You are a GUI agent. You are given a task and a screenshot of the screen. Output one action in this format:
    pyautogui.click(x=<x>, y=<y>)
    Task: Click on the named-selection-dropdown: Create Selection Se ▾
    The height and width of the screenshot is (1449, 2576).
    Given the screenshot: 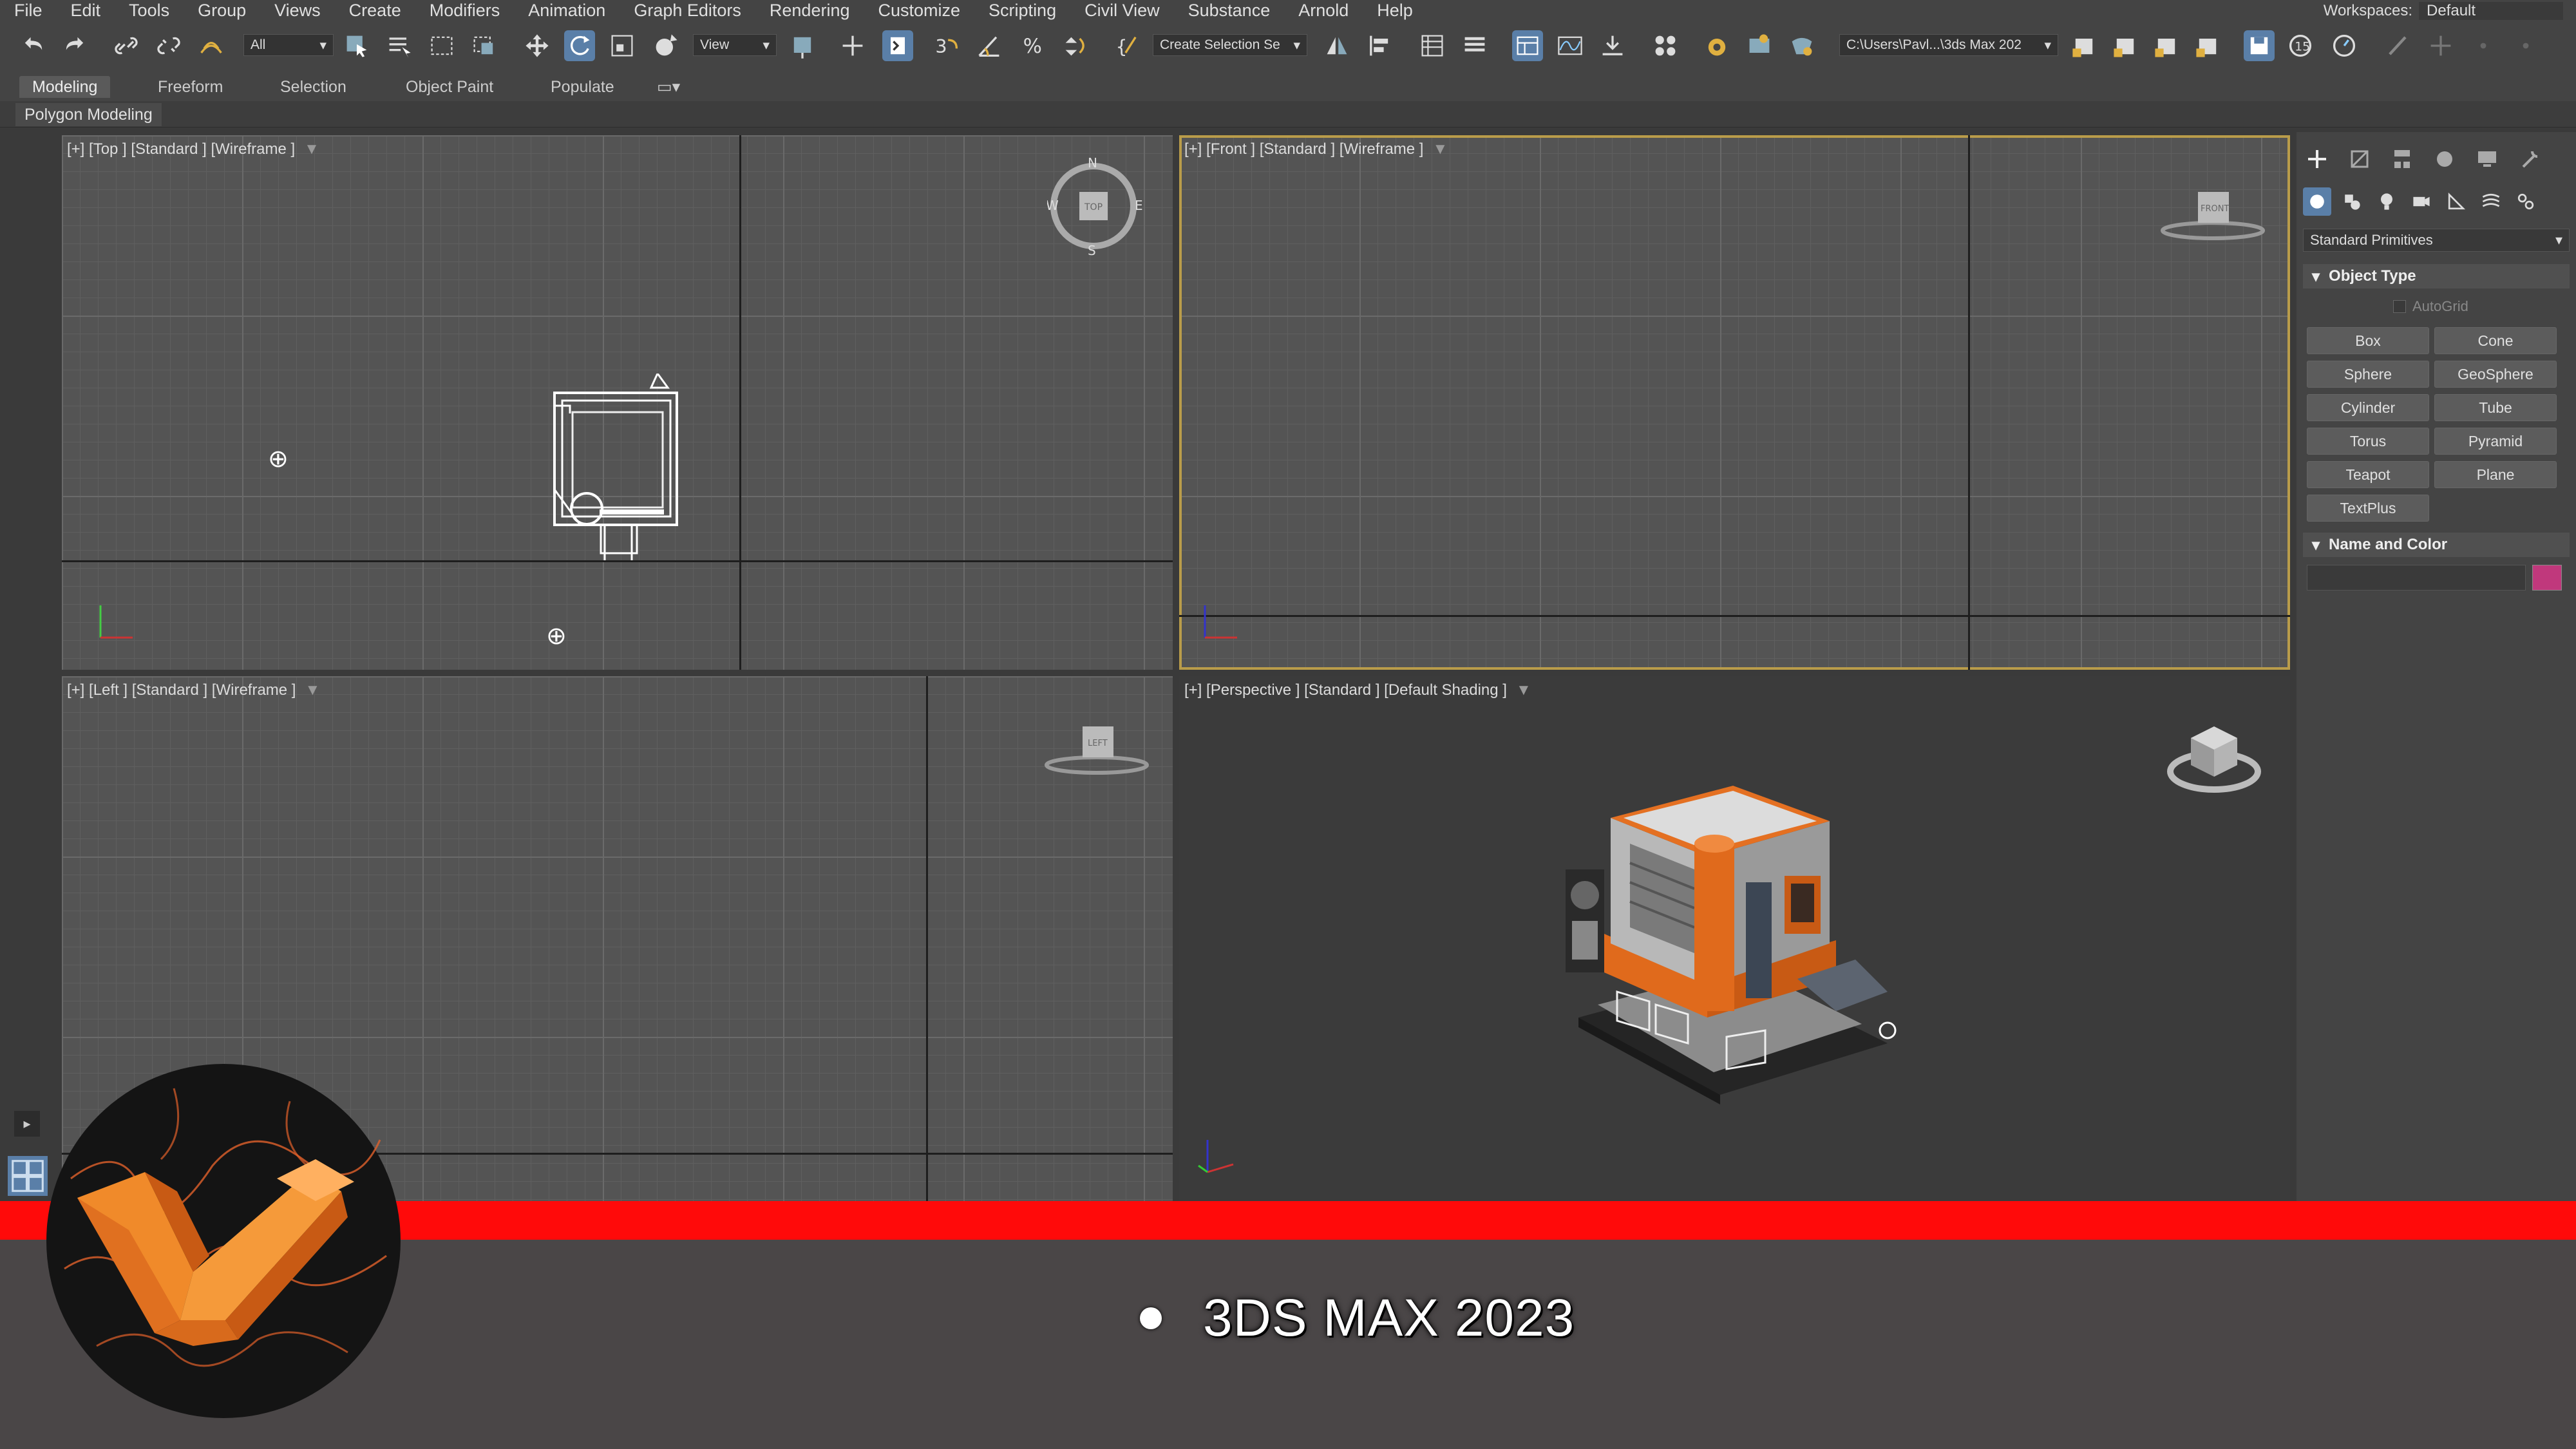 What is the action you would take?
    pyautogui.click(x=1230, y=45)
    